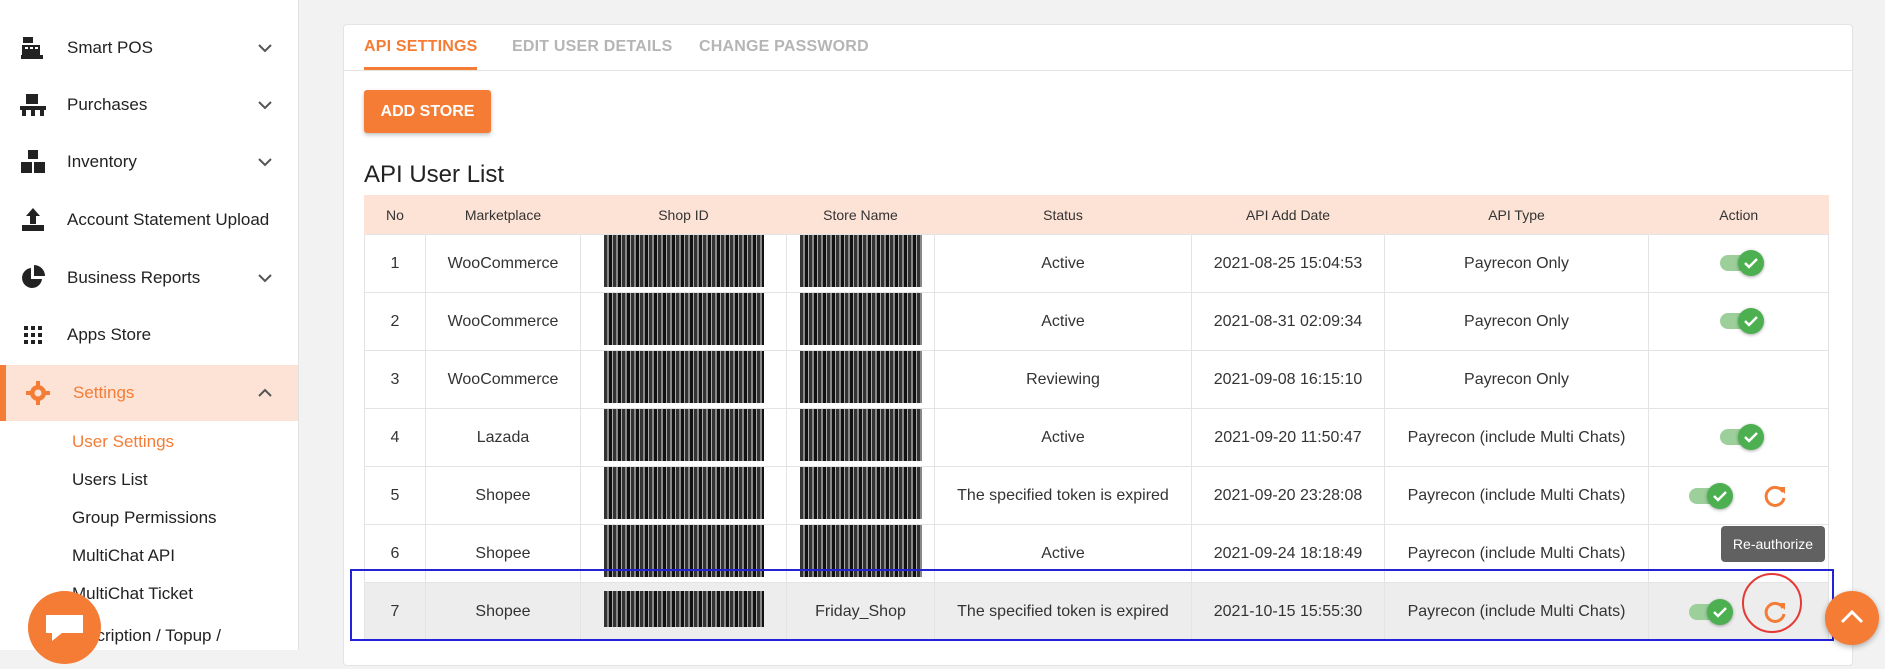  Describe the element at coordinates (503, 437) in the screenshot. I see `row-marketplace: Lazada` at that location.